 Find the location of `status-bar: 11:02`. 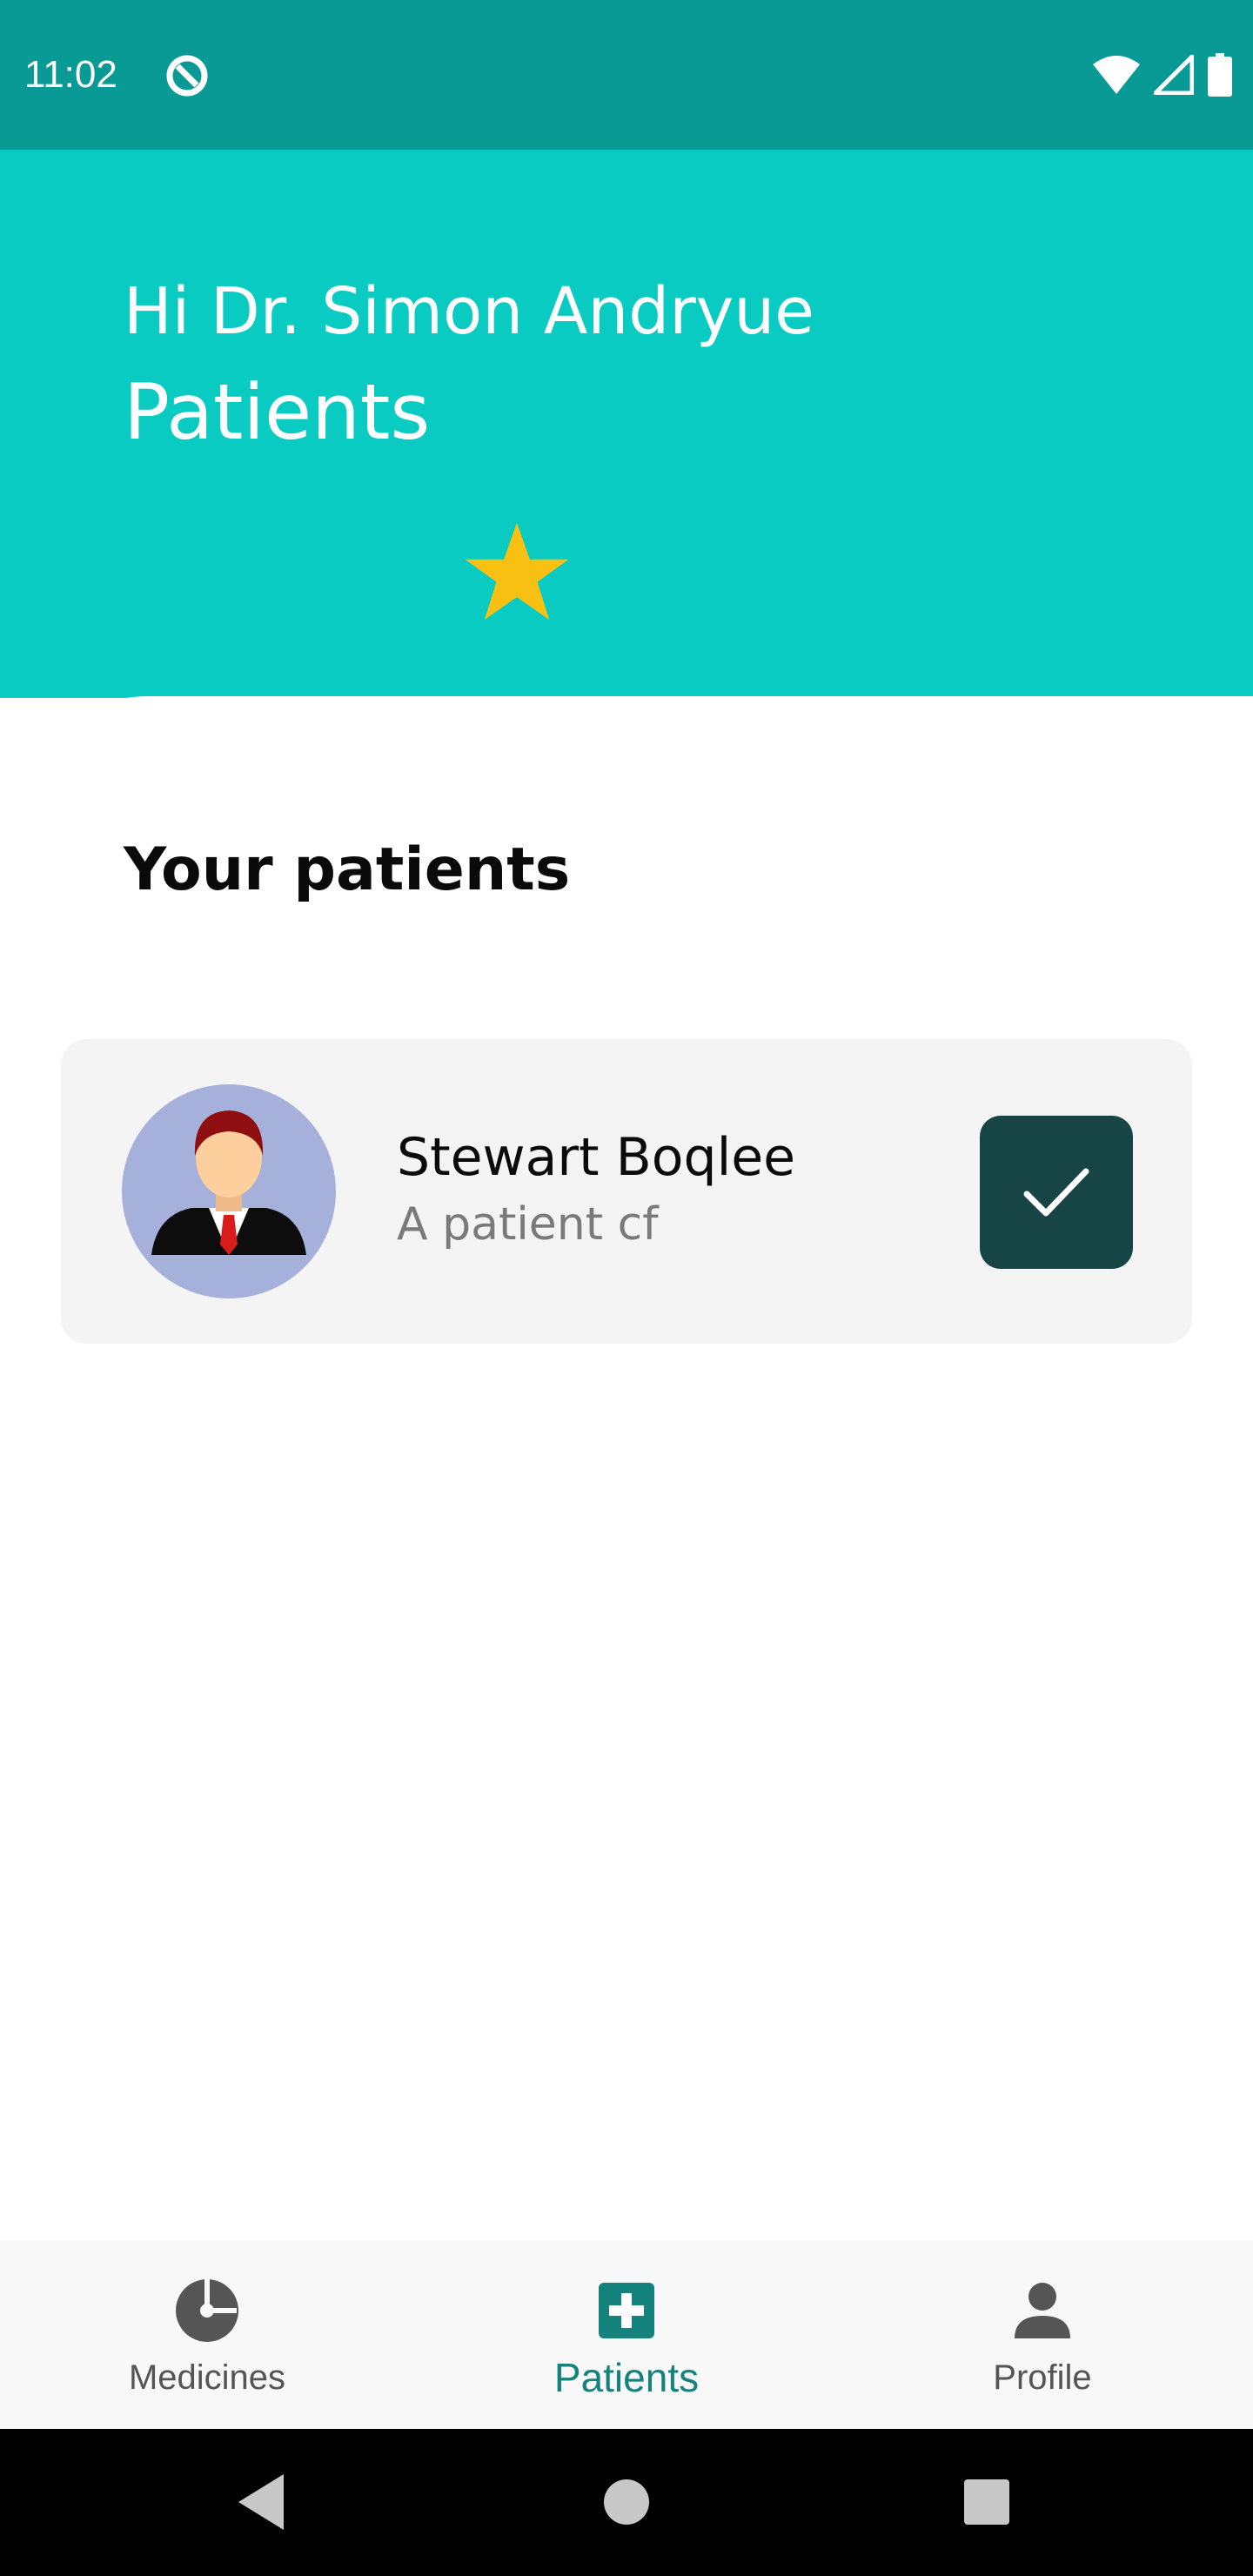

status-bar: 11:02 is located at coordinates (626, 75).